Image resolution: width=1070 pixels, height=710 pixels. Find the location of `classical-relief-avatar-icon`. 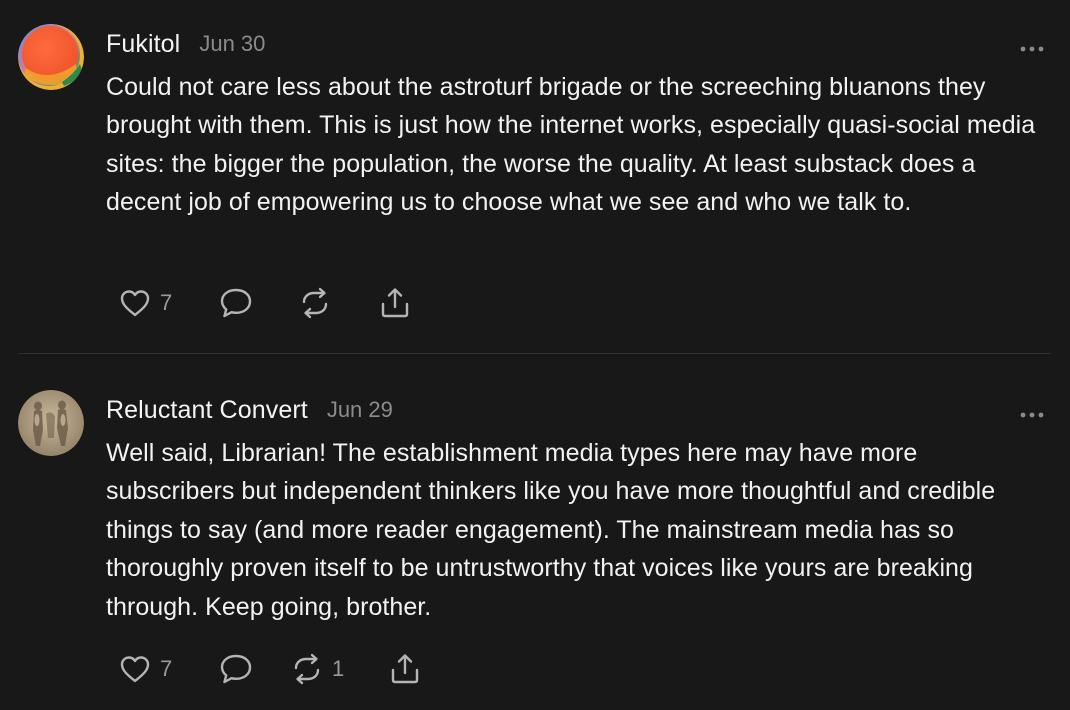

classical-relief-avatar-icon is located at coordinates (51, 423).